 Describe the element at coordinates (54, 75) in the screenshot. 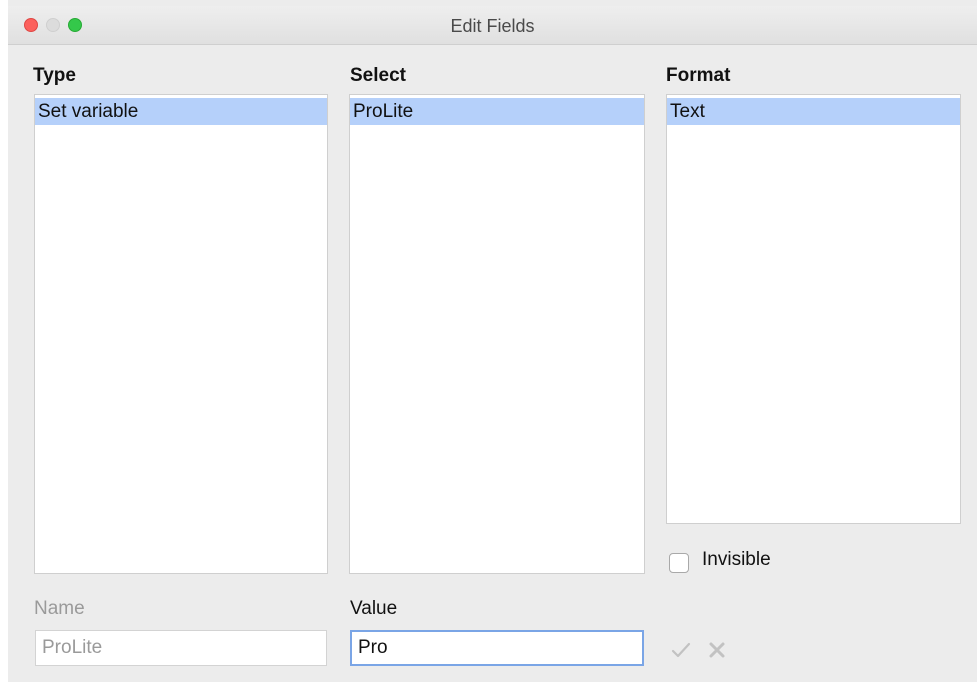

I see `type-header: Type` at that location.